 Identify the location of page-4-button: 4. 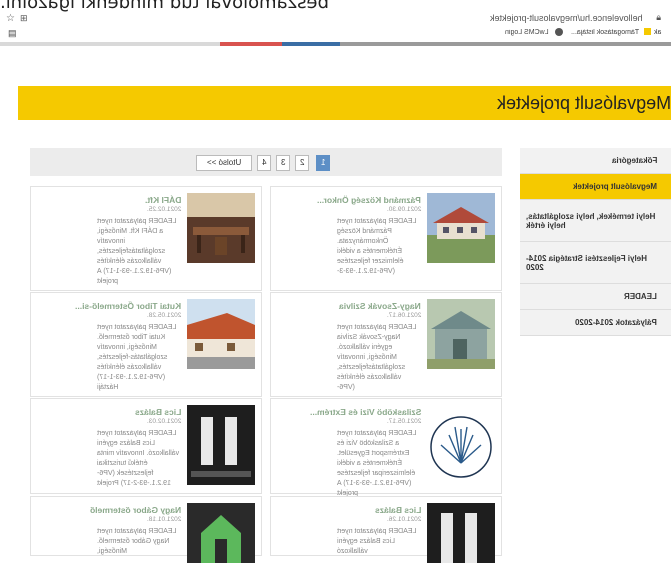
(264, 163).